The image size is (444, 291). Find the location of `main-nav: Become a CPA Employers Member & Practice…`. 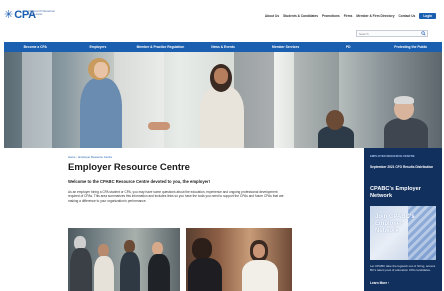

main-nav: Become a CPA Employers Member & Practice… is located at coordinates (223, 47).